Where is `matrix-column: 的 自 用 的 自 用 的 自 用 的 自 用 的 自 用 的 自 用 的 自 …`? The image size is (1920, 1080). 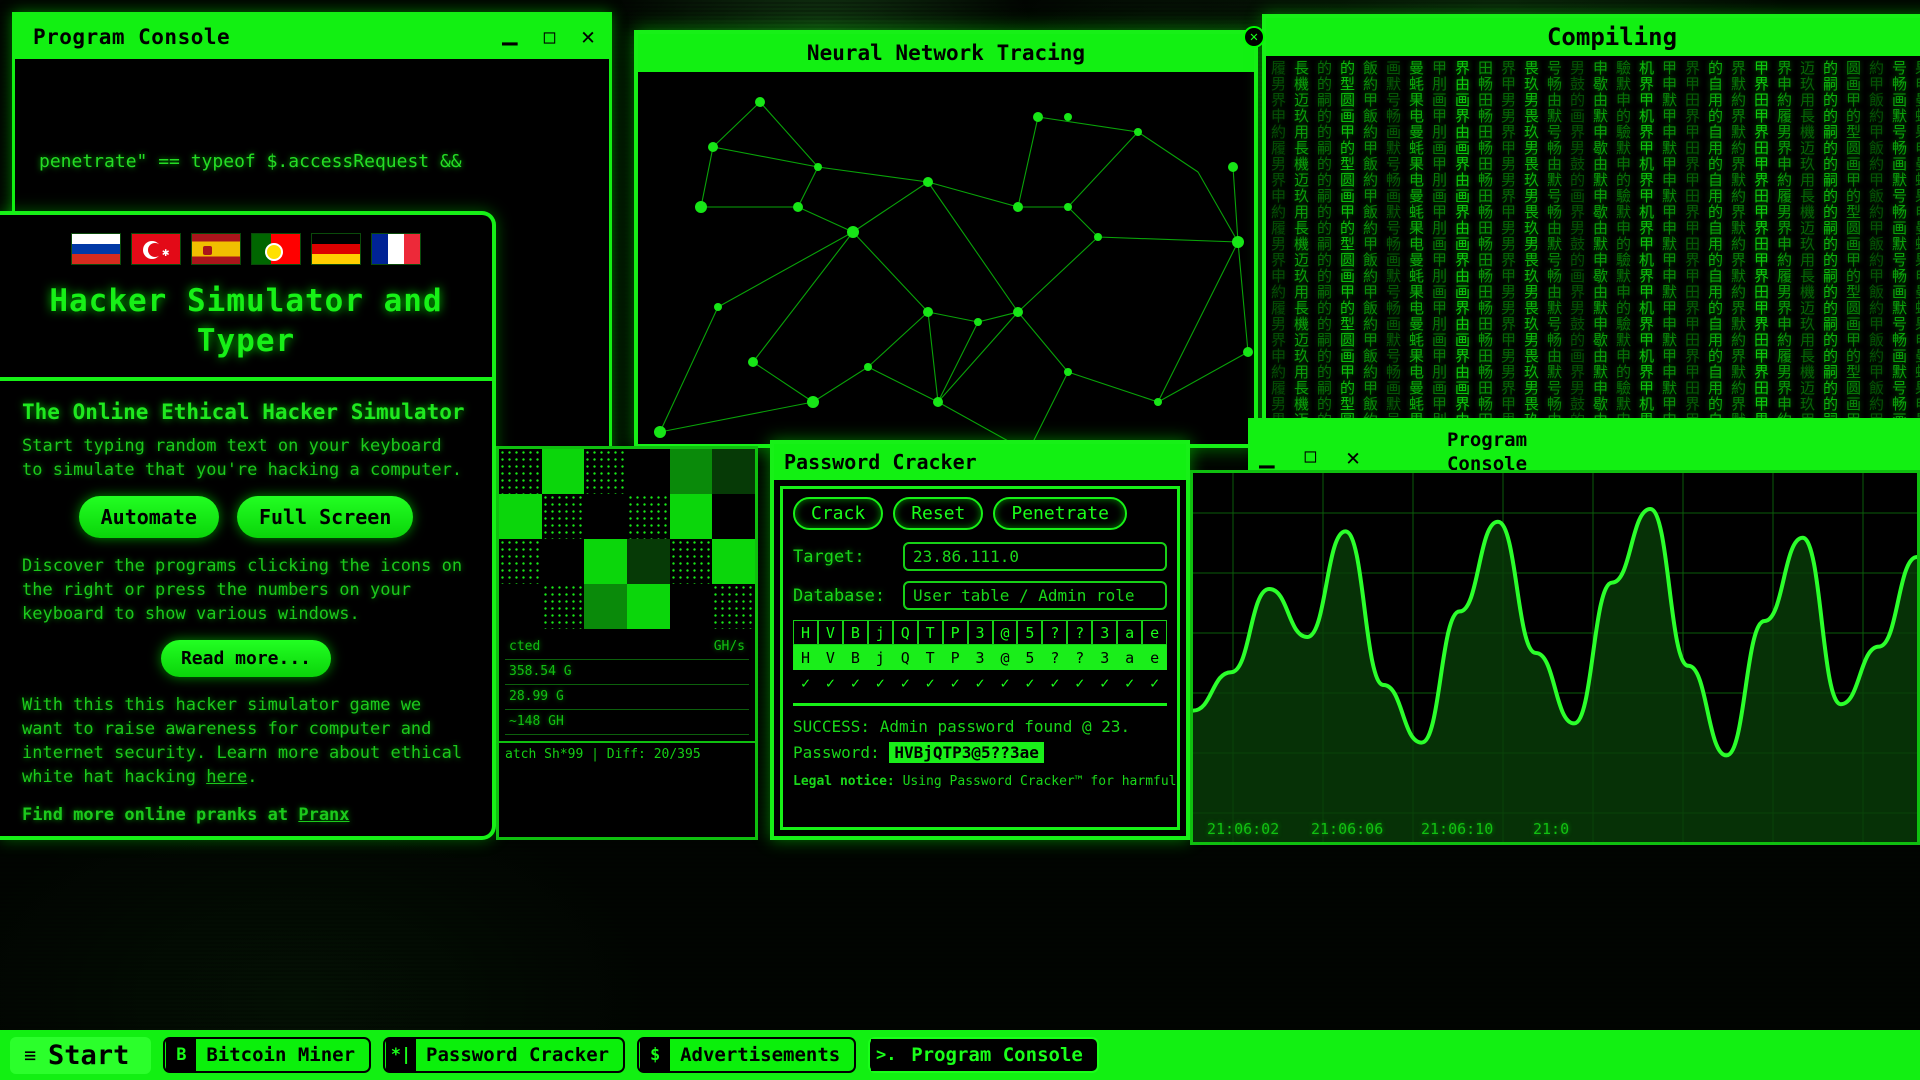
matrix-column: 的 自 用 的 自 用 的 自 用 的 自 用 的 自 用 的 自 用 的 自 … is located at coordinates (1715, 241).